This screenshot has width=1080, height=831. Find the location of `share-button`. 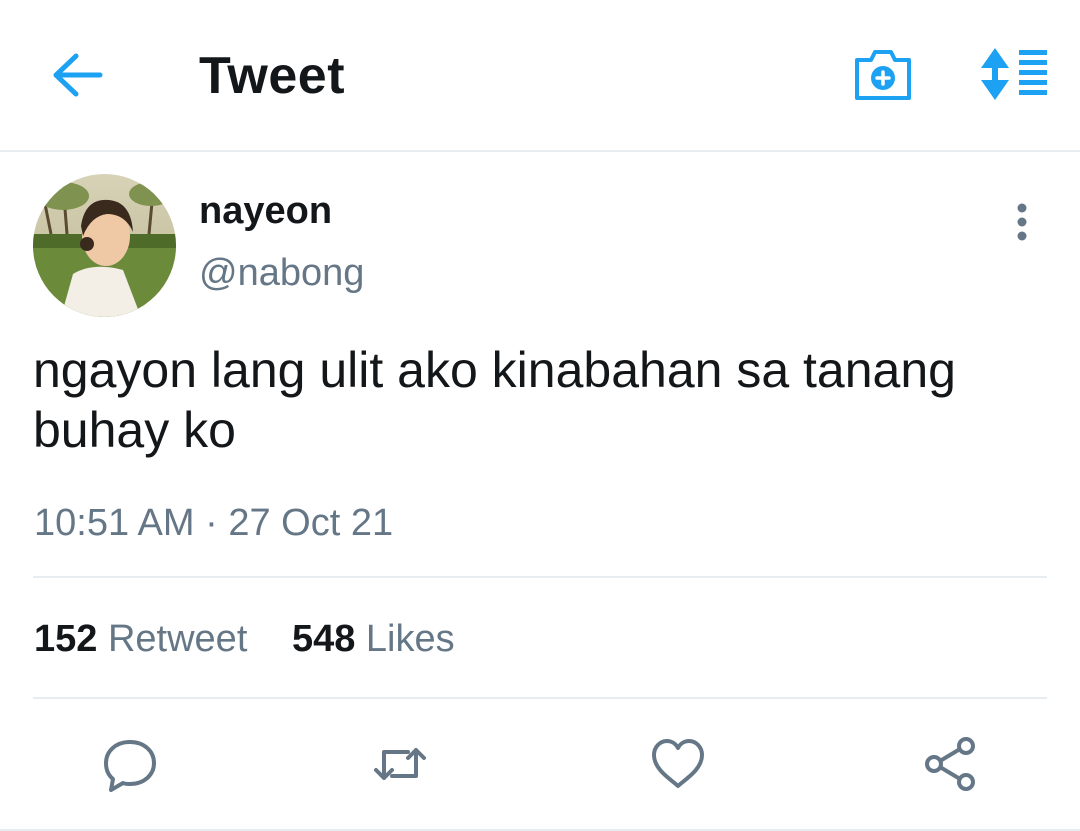

share-button is located at coordinates (950, 764).